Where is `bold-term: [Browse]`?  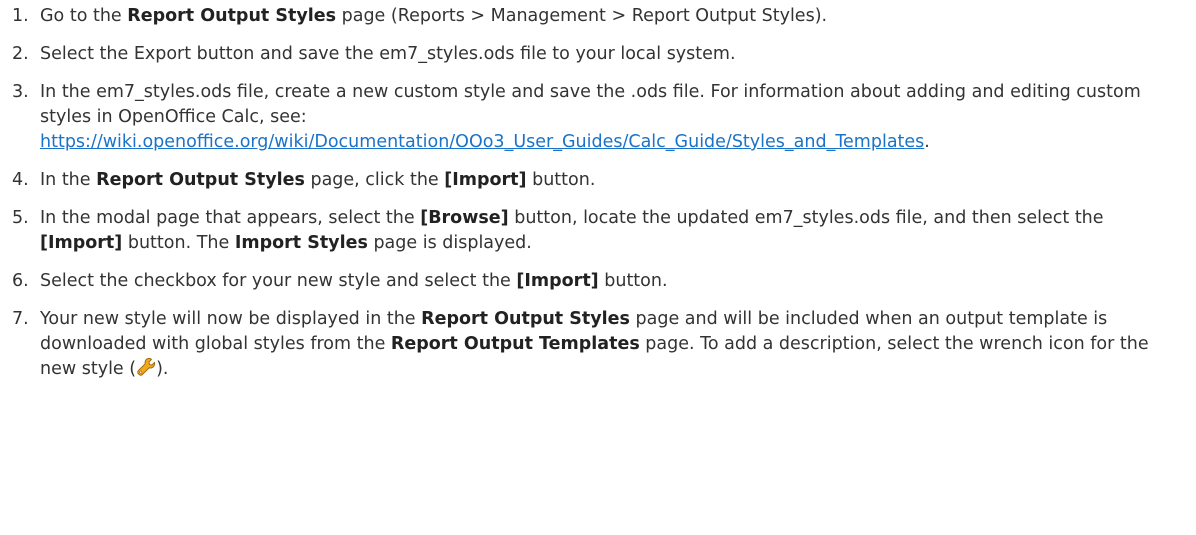 bold-term: [Browse] is located at coordinates (464, 218).